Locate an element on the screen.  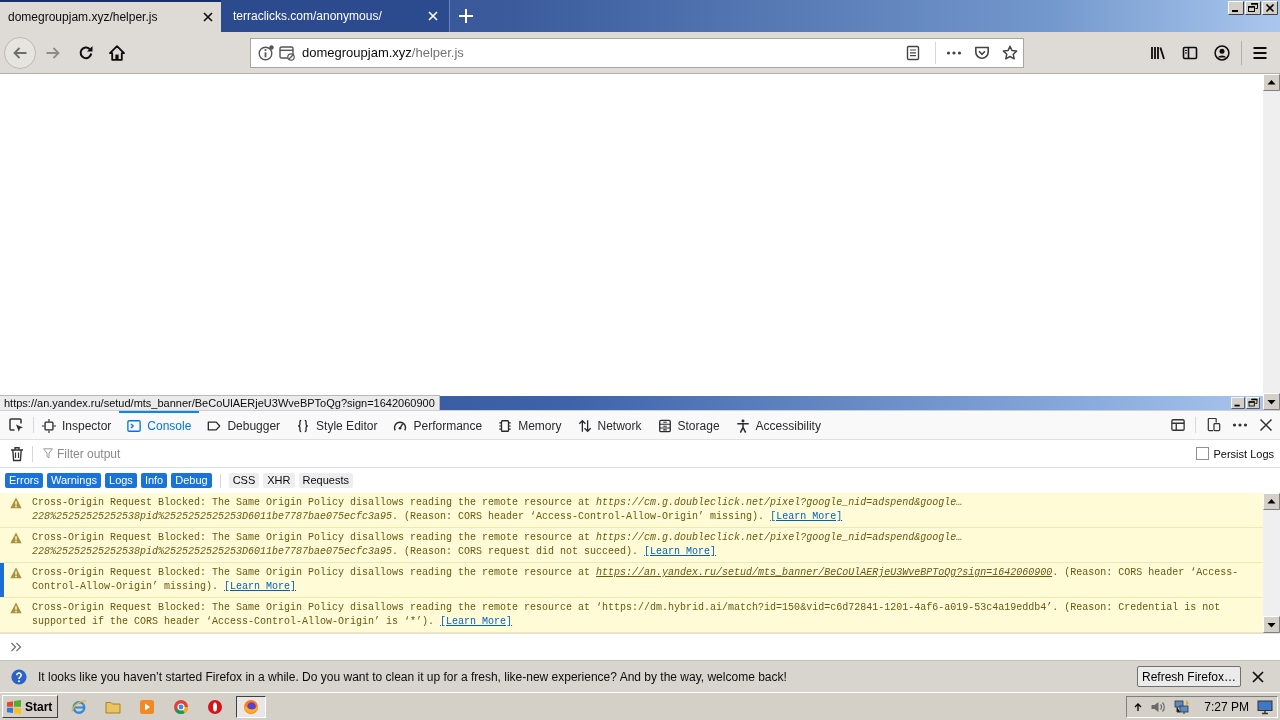
monitor-icon is located at coordinates (1265, 706).